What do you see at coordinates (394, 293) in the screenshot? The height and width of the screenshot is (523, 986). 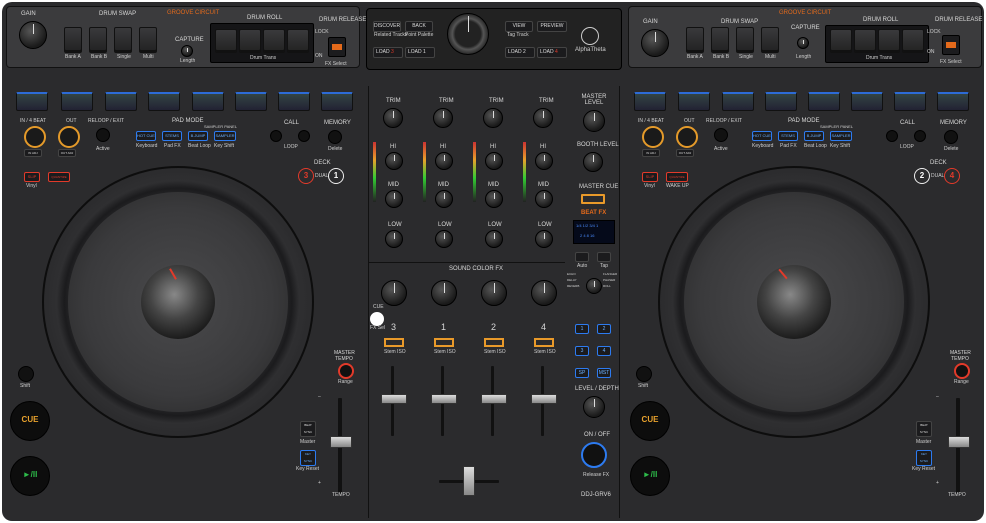 I see `color-fx-knob-ch3` at bounding box center [394, 293].